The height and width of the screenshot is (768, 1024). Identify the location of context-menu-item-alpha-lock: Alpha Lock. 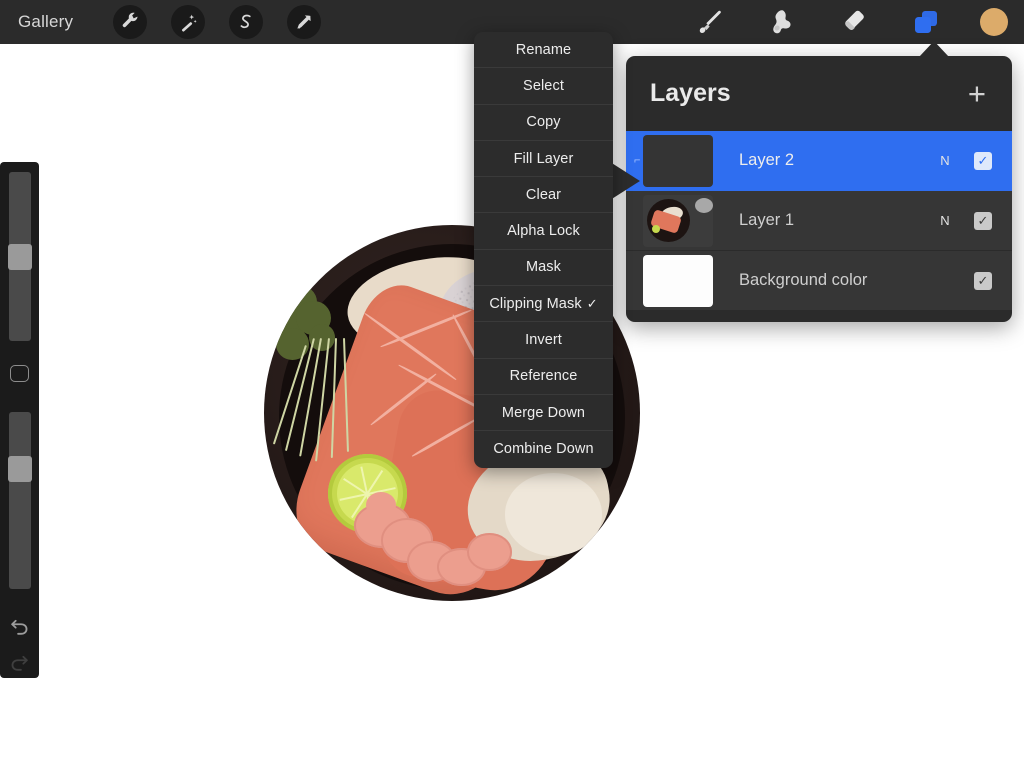
(543, 231).